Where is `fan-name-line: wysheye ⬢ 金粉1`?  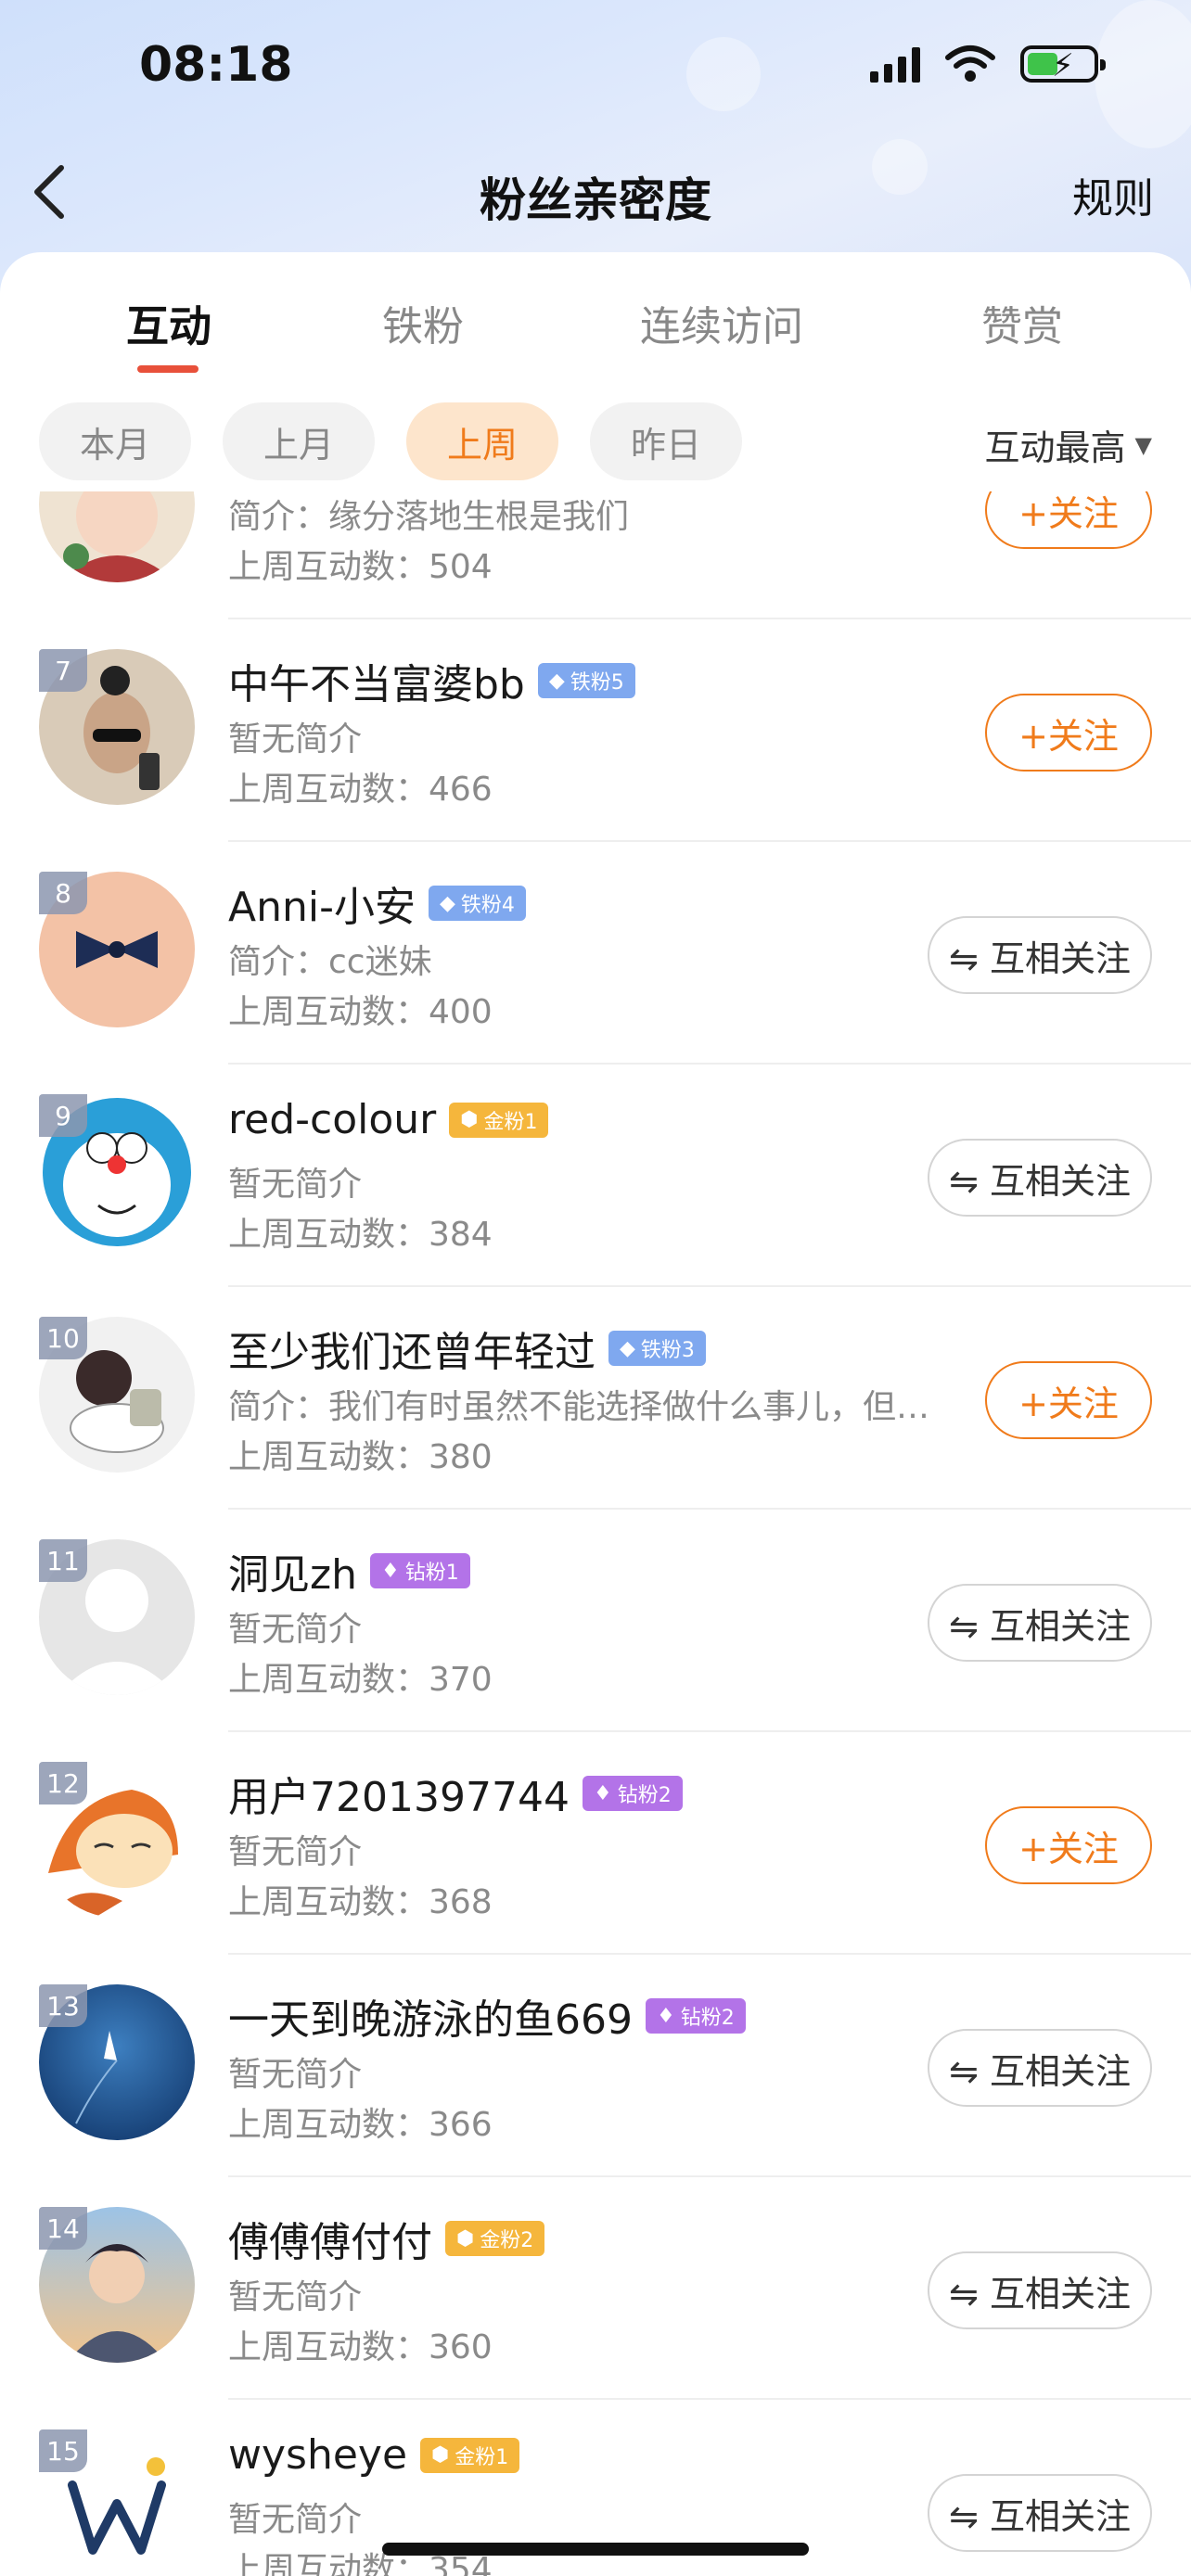
fan-name-line: wysheye ⬢ 金粉1 is located at coordinates (374, 2455).